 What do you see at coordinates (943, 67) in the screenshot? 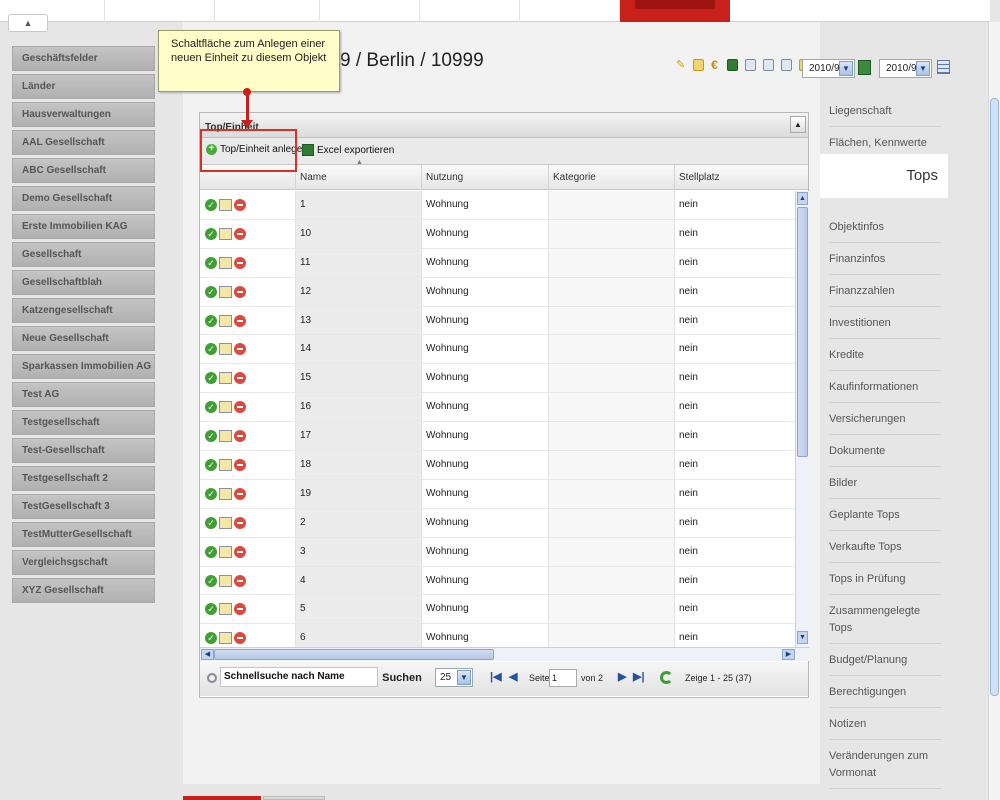
I see `grid-icon` at bounding box center [943, 67].